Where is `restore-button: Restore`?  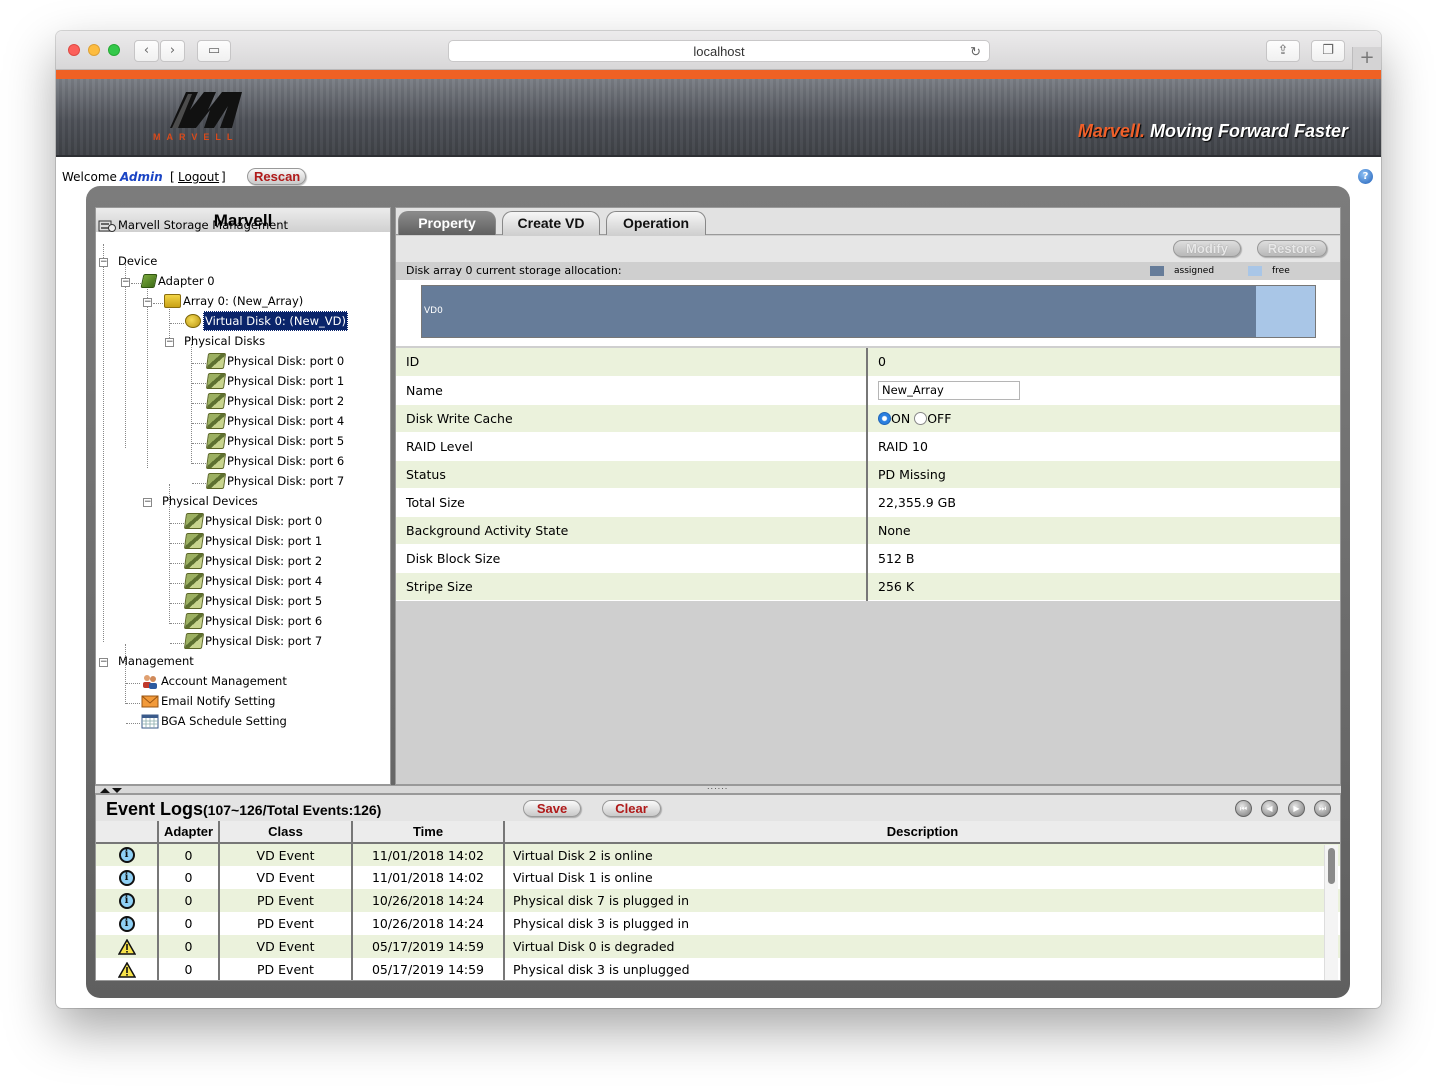 restore-button: Restore is located at coordinates (1292, 248).